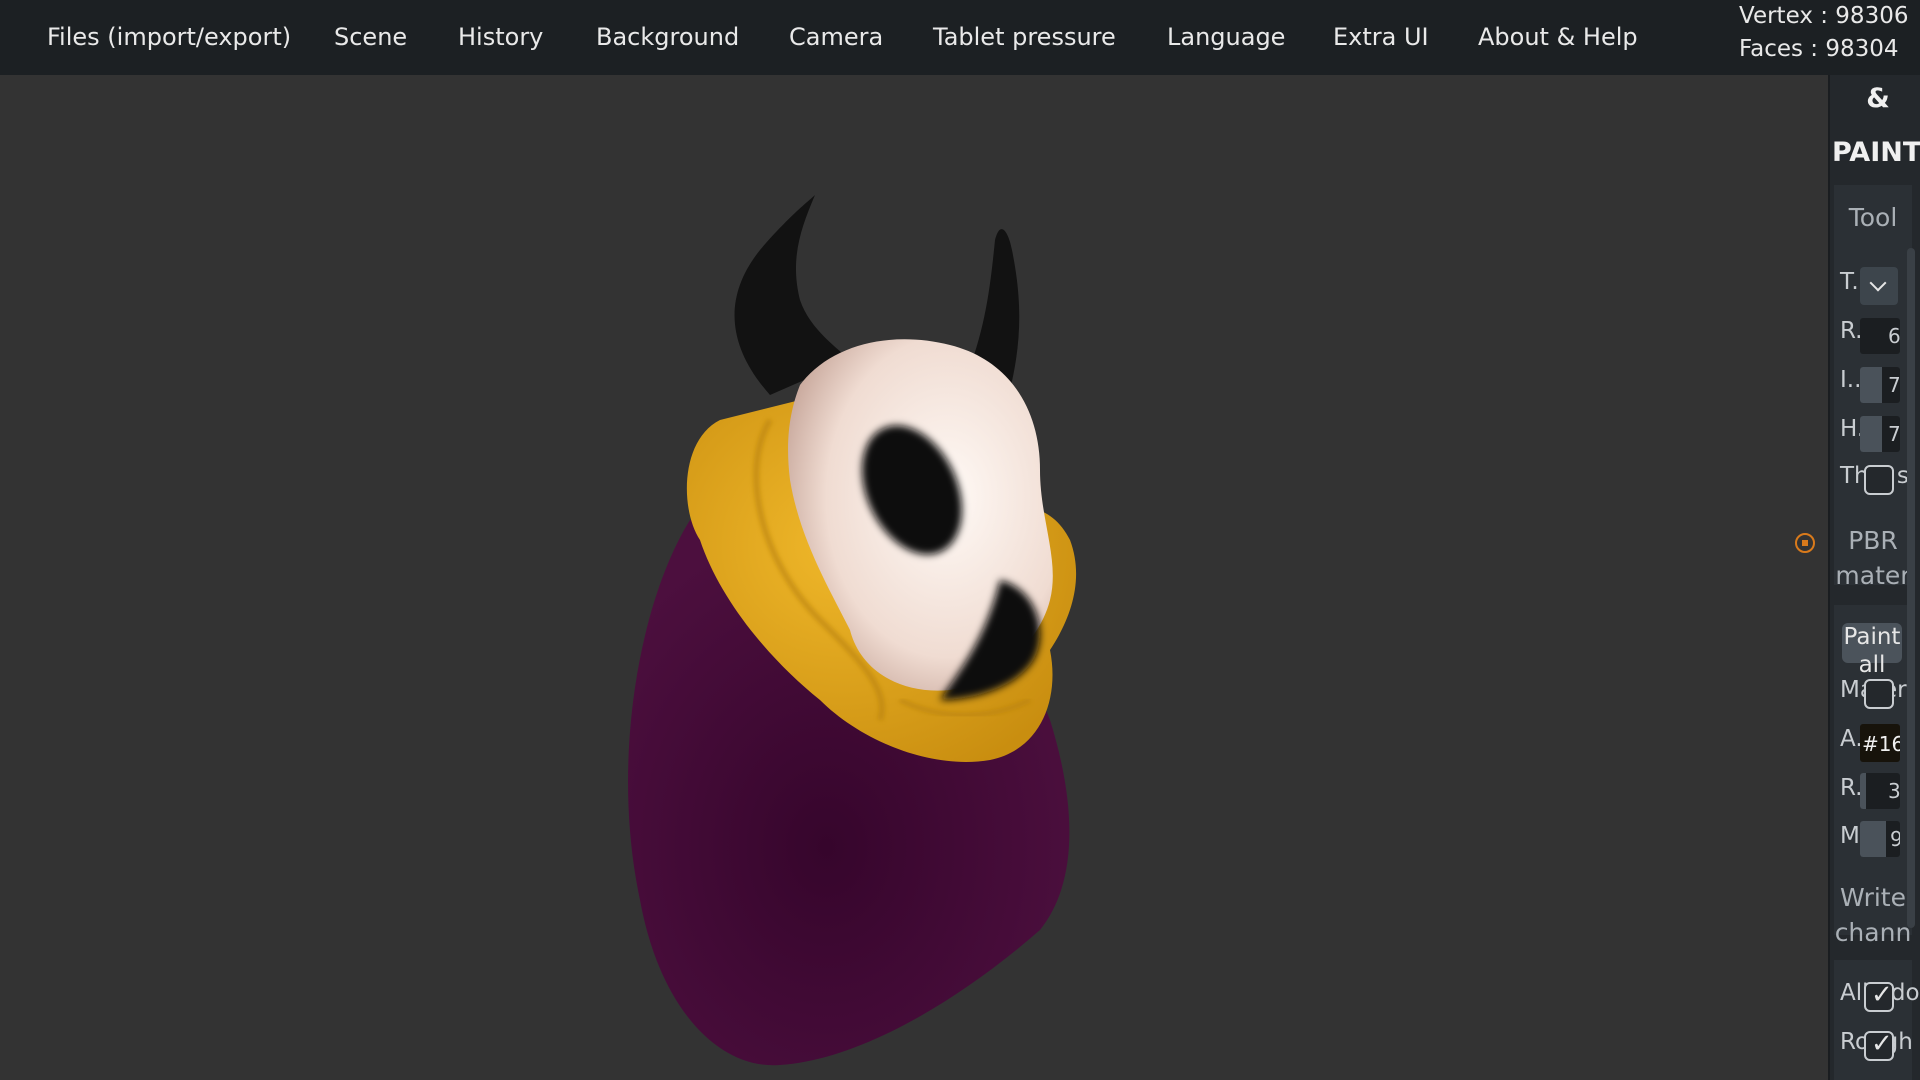 This screenshot has width=1920, height=1080. What do you see at coordinates (1851, 380) in the screenshot?
I see `intensity-label: I..` at bounding box center [1851, 380].